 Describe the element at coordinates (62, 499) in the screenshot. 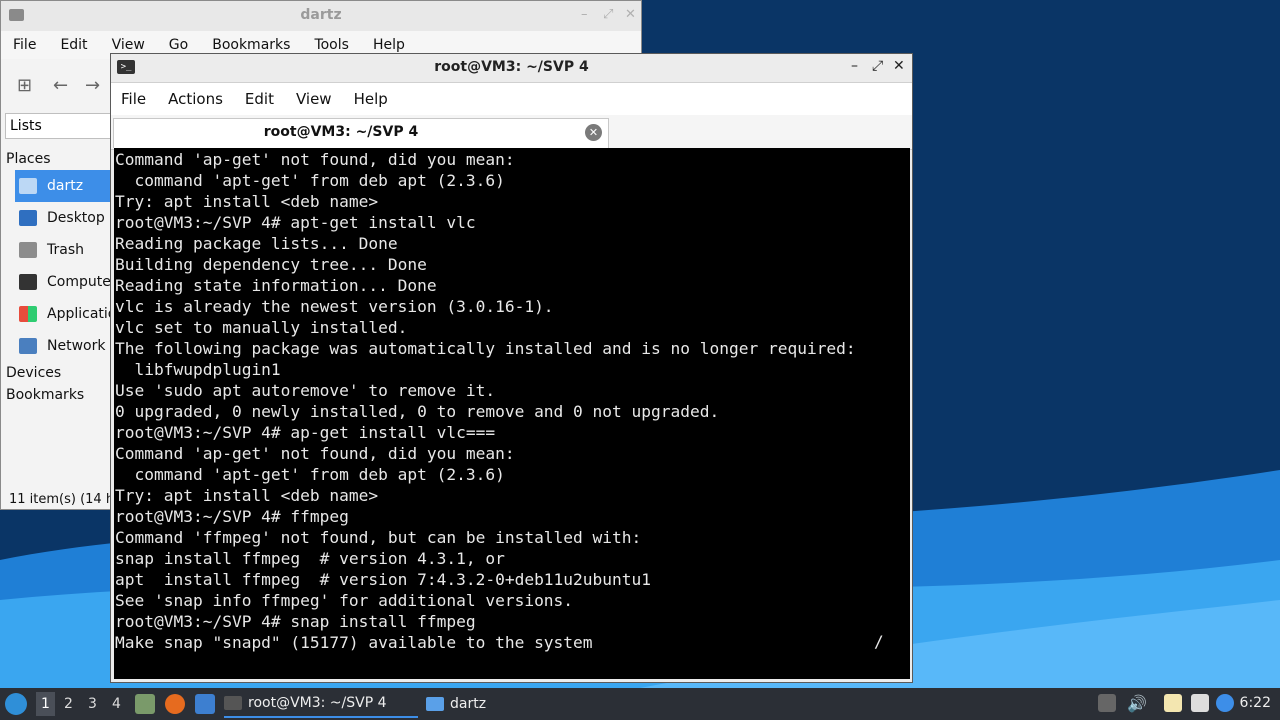

I see `status-bar: 11 item(s) (14 h` at that location.